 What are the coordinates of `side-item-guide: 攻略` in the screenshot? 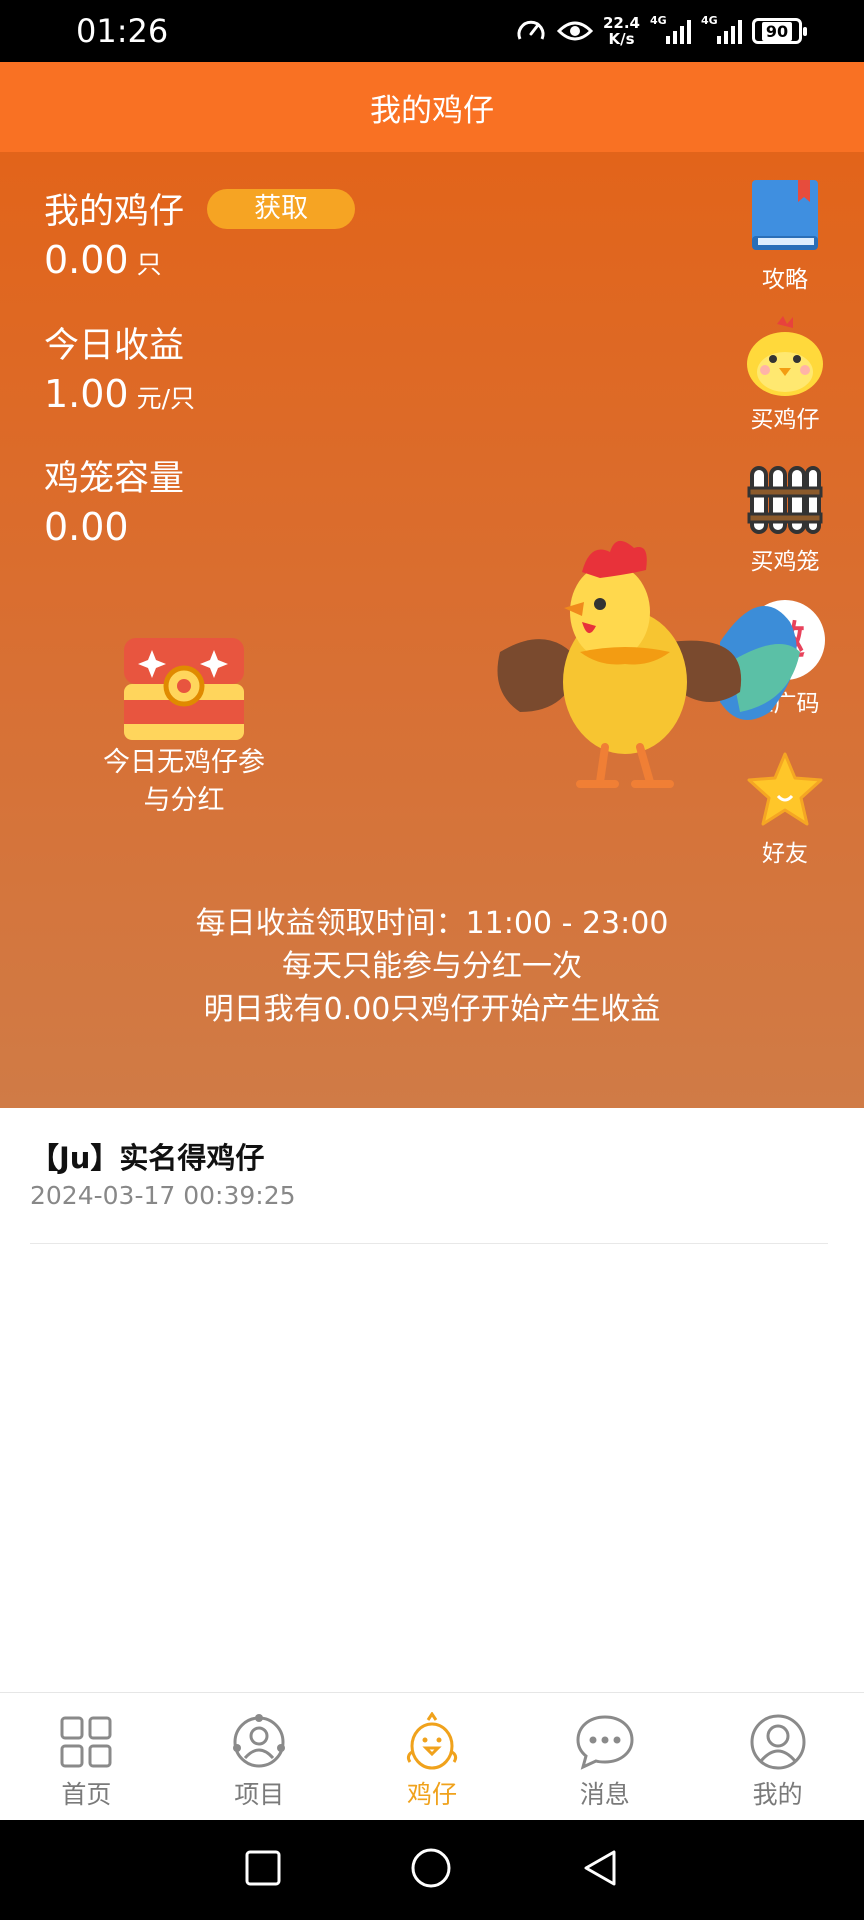 It's located at (785, 233).